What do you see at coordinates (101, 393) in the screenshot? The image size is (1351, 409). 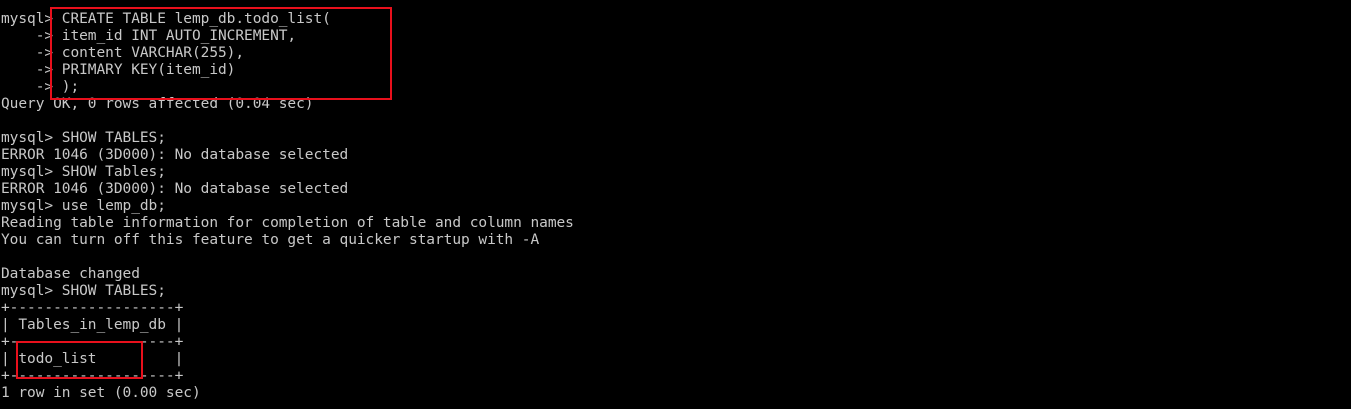 I see `terminal-line-row-count: 1 row in set (0.00 sec)` at bounding box center [101, 393].